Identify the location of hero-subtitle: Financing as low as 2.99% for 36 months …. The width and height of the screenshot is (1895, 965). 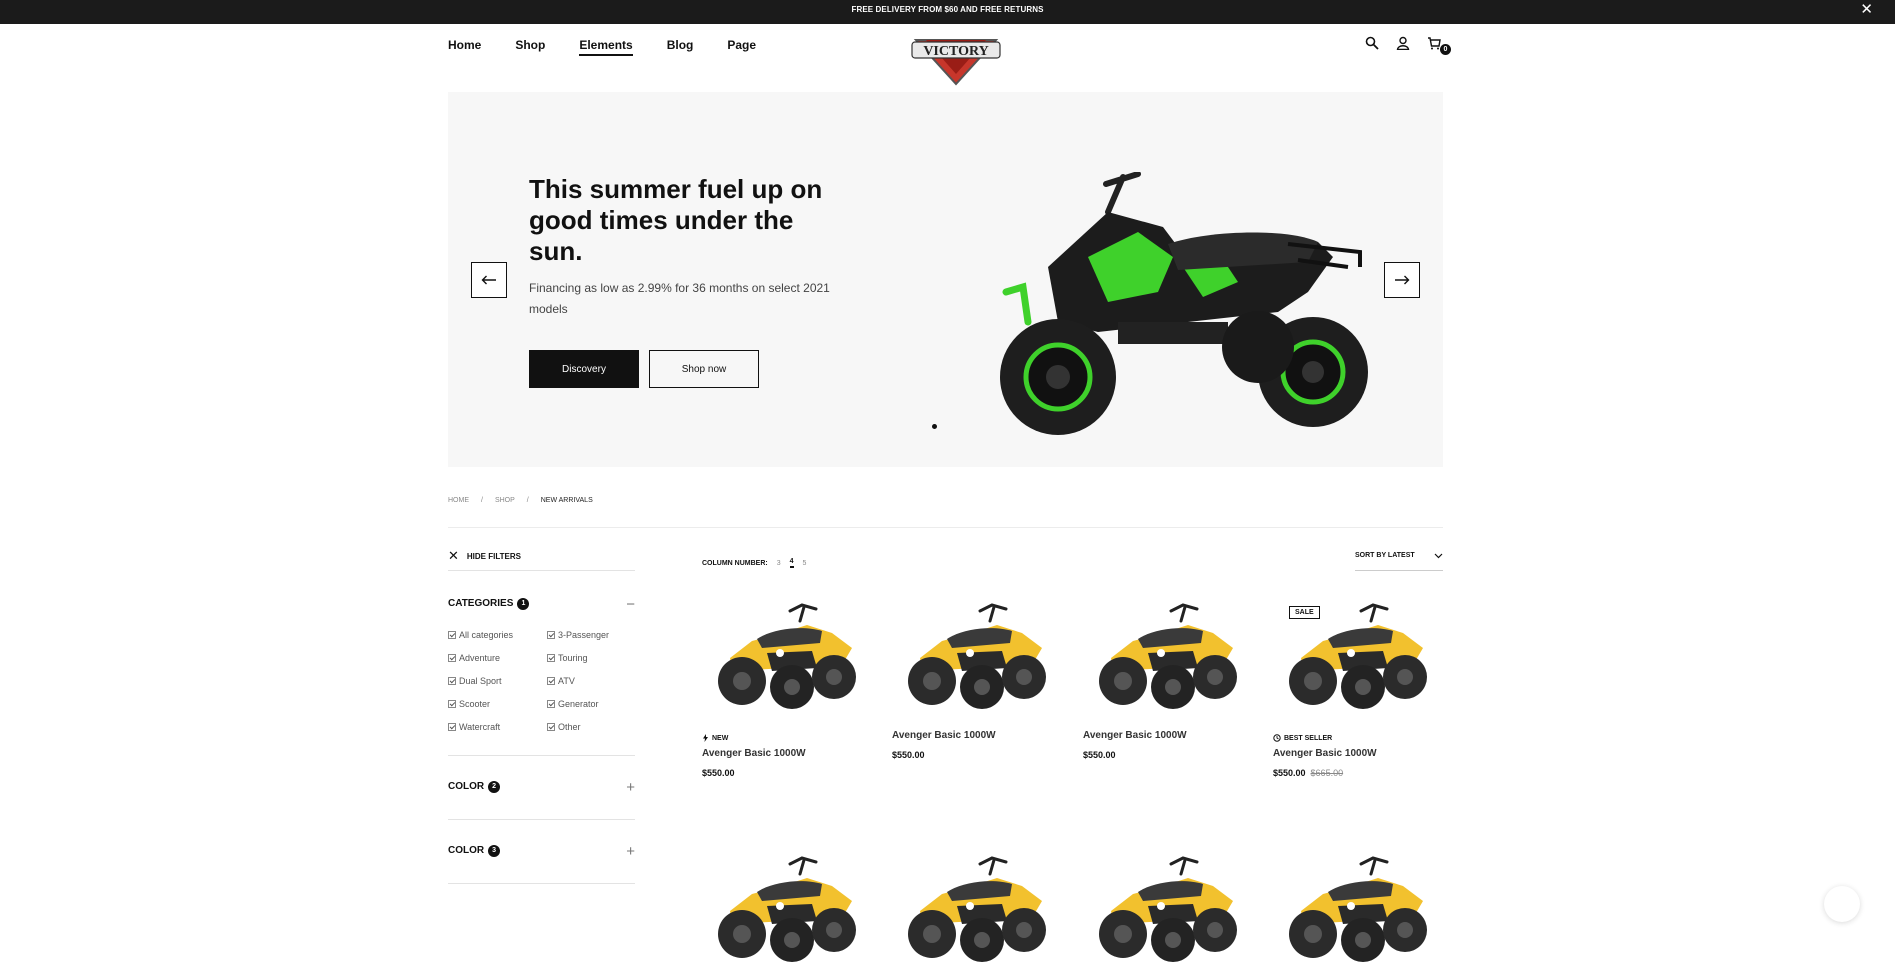
(679, 298).